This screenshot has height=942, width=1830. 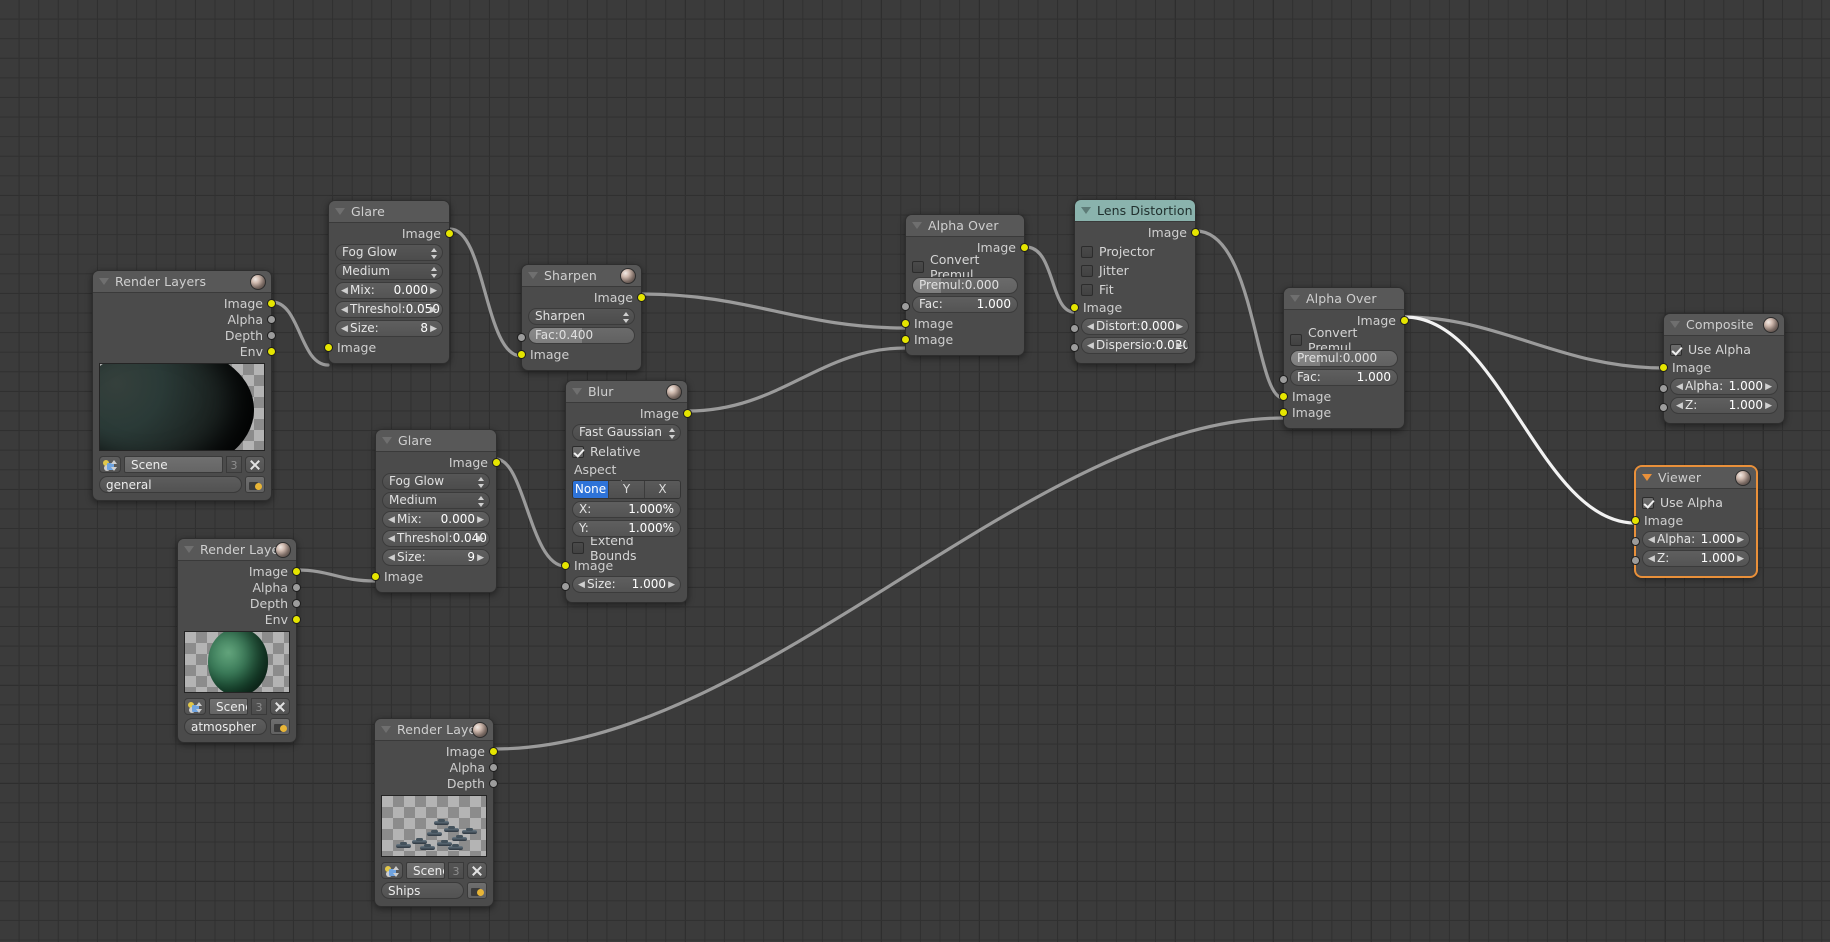 I want to click on node-header: Blur, so click(x=626, y=392).